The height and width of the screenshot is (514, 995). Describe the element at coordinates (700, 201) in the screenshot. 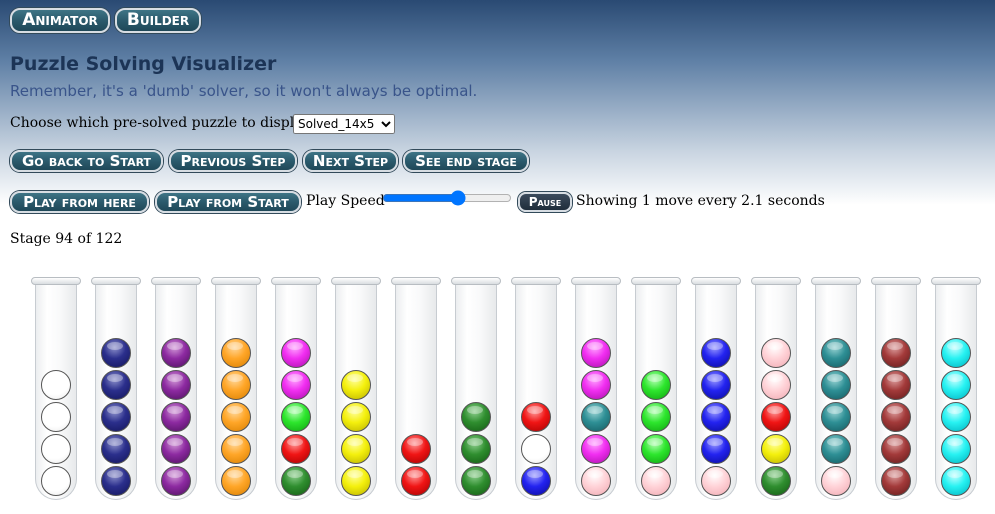

I see `speed-status-text: Showing 1 move every 2.1 seconds` at that location.